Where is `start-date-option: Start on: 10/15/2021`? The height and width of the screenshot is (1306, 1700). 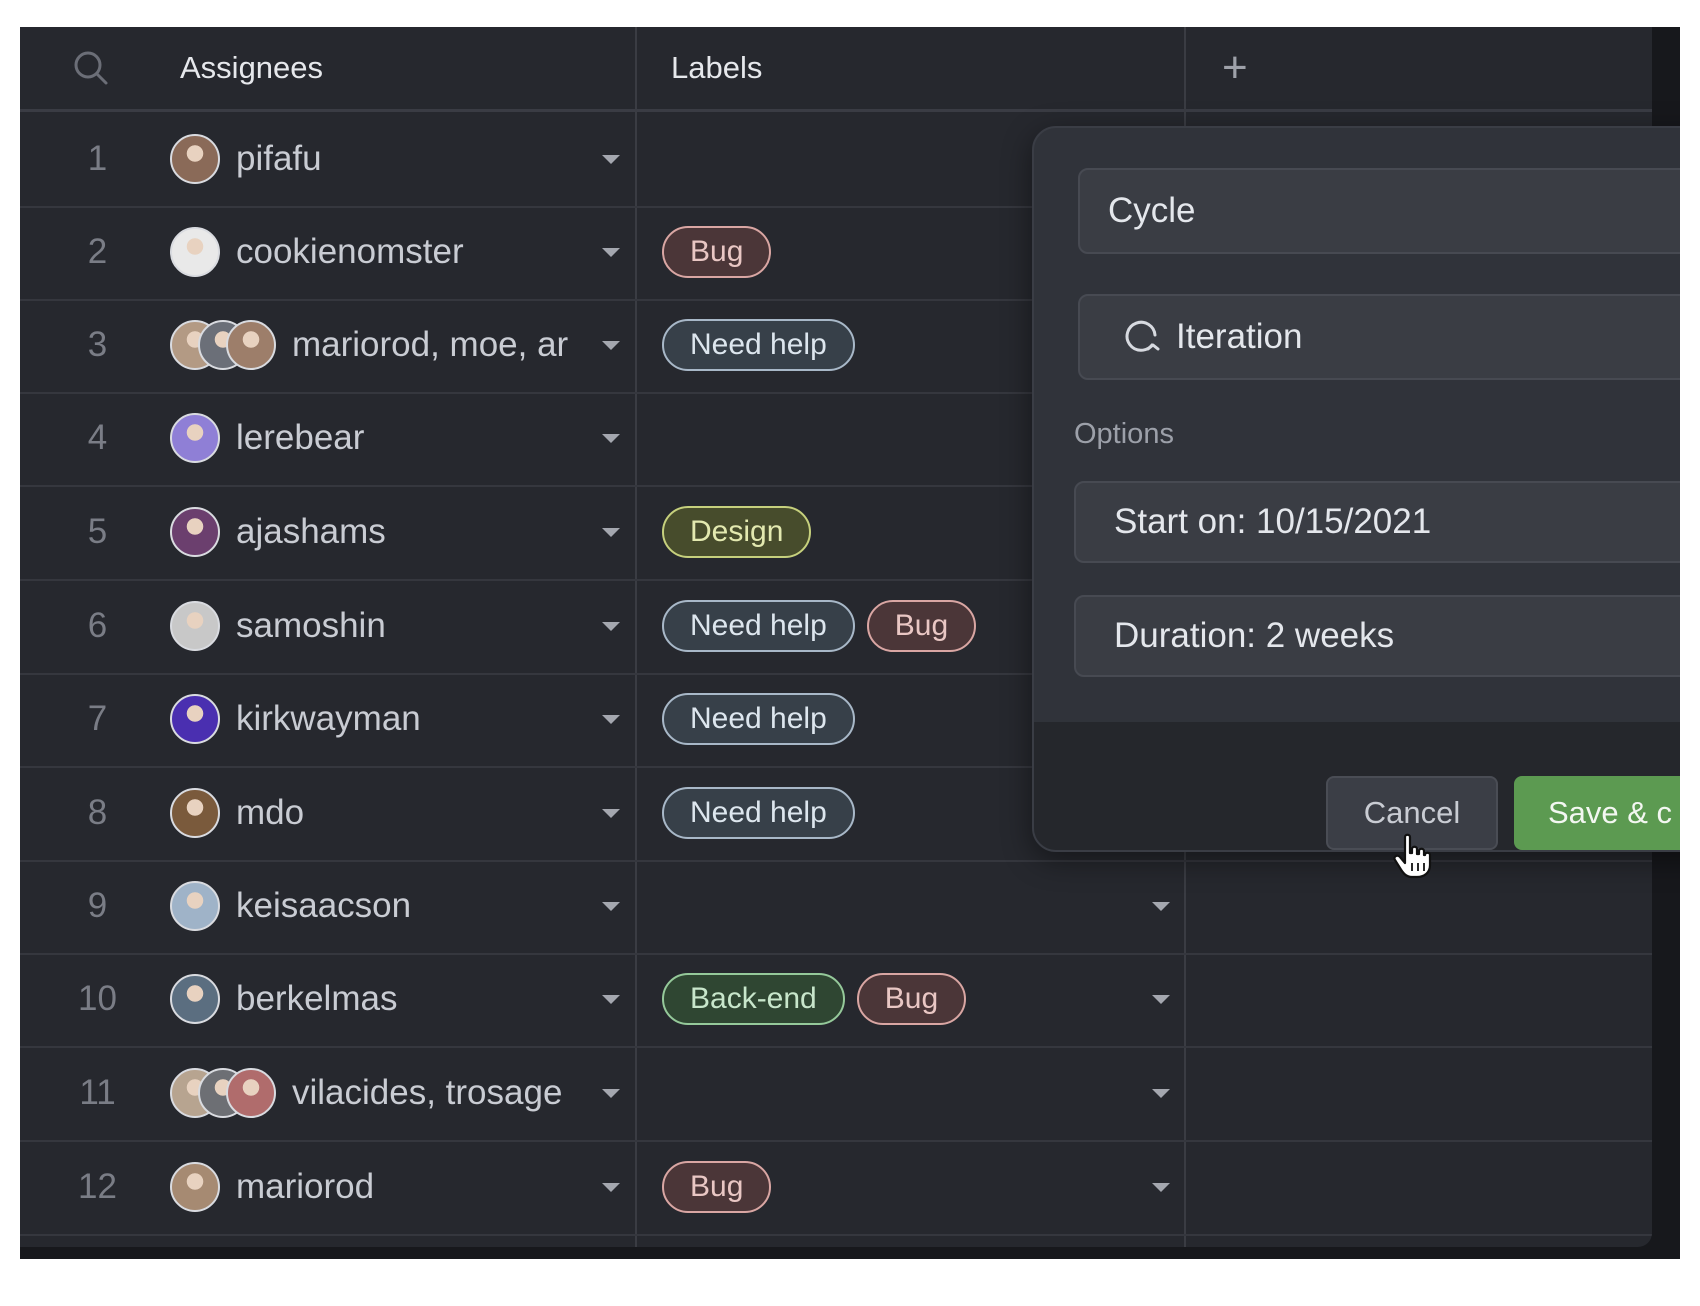 start-date-option: Start on: 10/15/2021 is located at coordinates (1377, 522).